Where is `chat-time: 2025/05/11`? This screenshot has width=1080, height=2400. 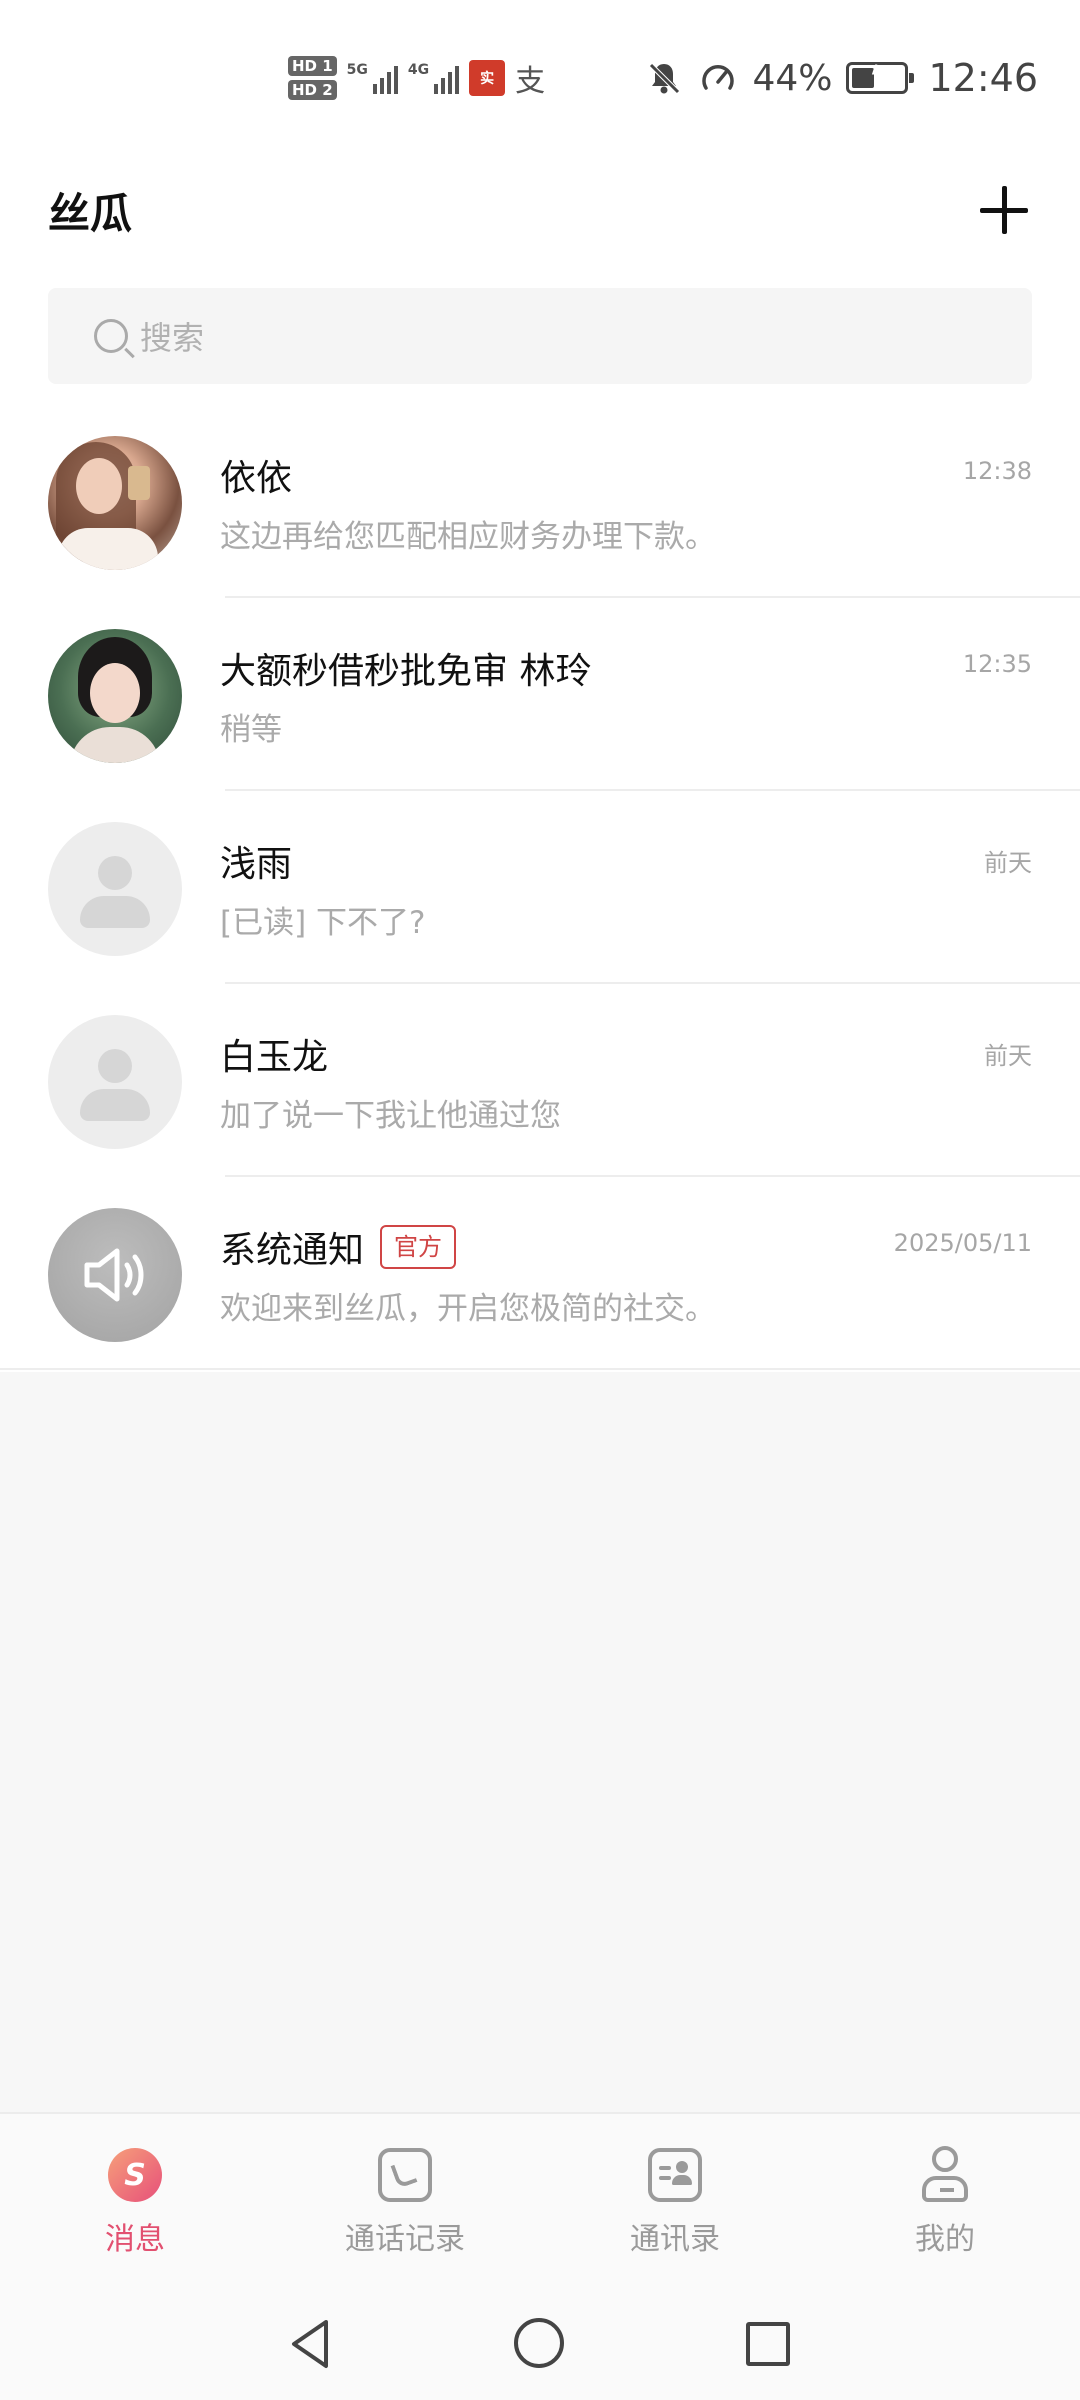 chat-time: 2025/05/11 is located at coordinates (962, 1243).